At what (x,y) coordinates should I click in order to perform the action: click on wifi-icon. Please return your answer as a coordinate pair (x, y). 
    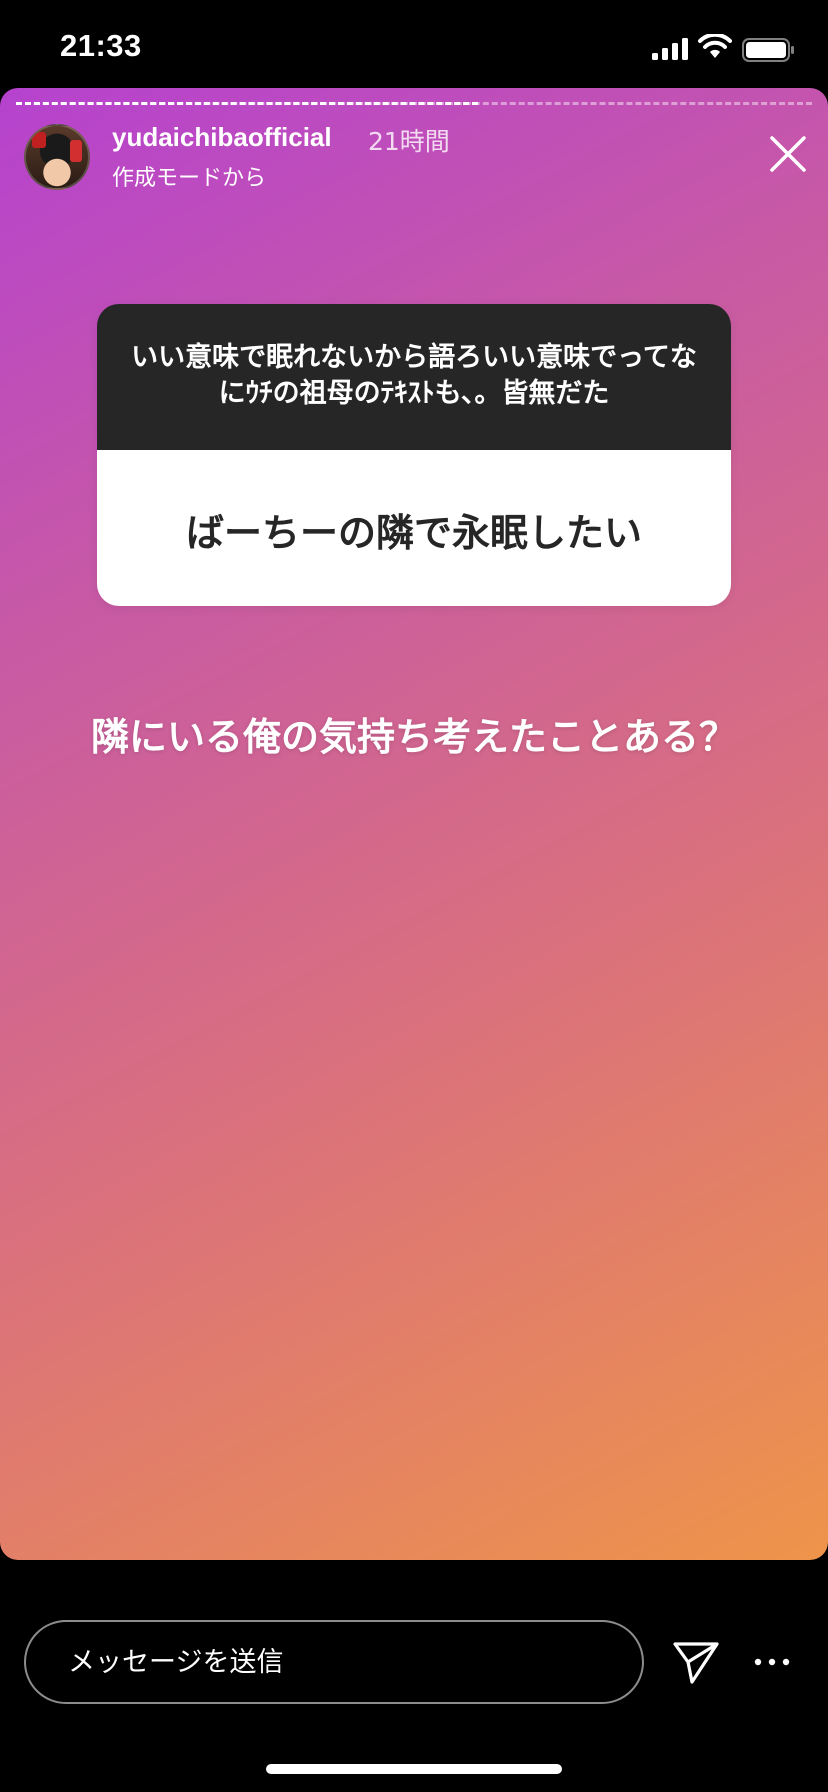
    Looking at the image, I should click on (715, 46).